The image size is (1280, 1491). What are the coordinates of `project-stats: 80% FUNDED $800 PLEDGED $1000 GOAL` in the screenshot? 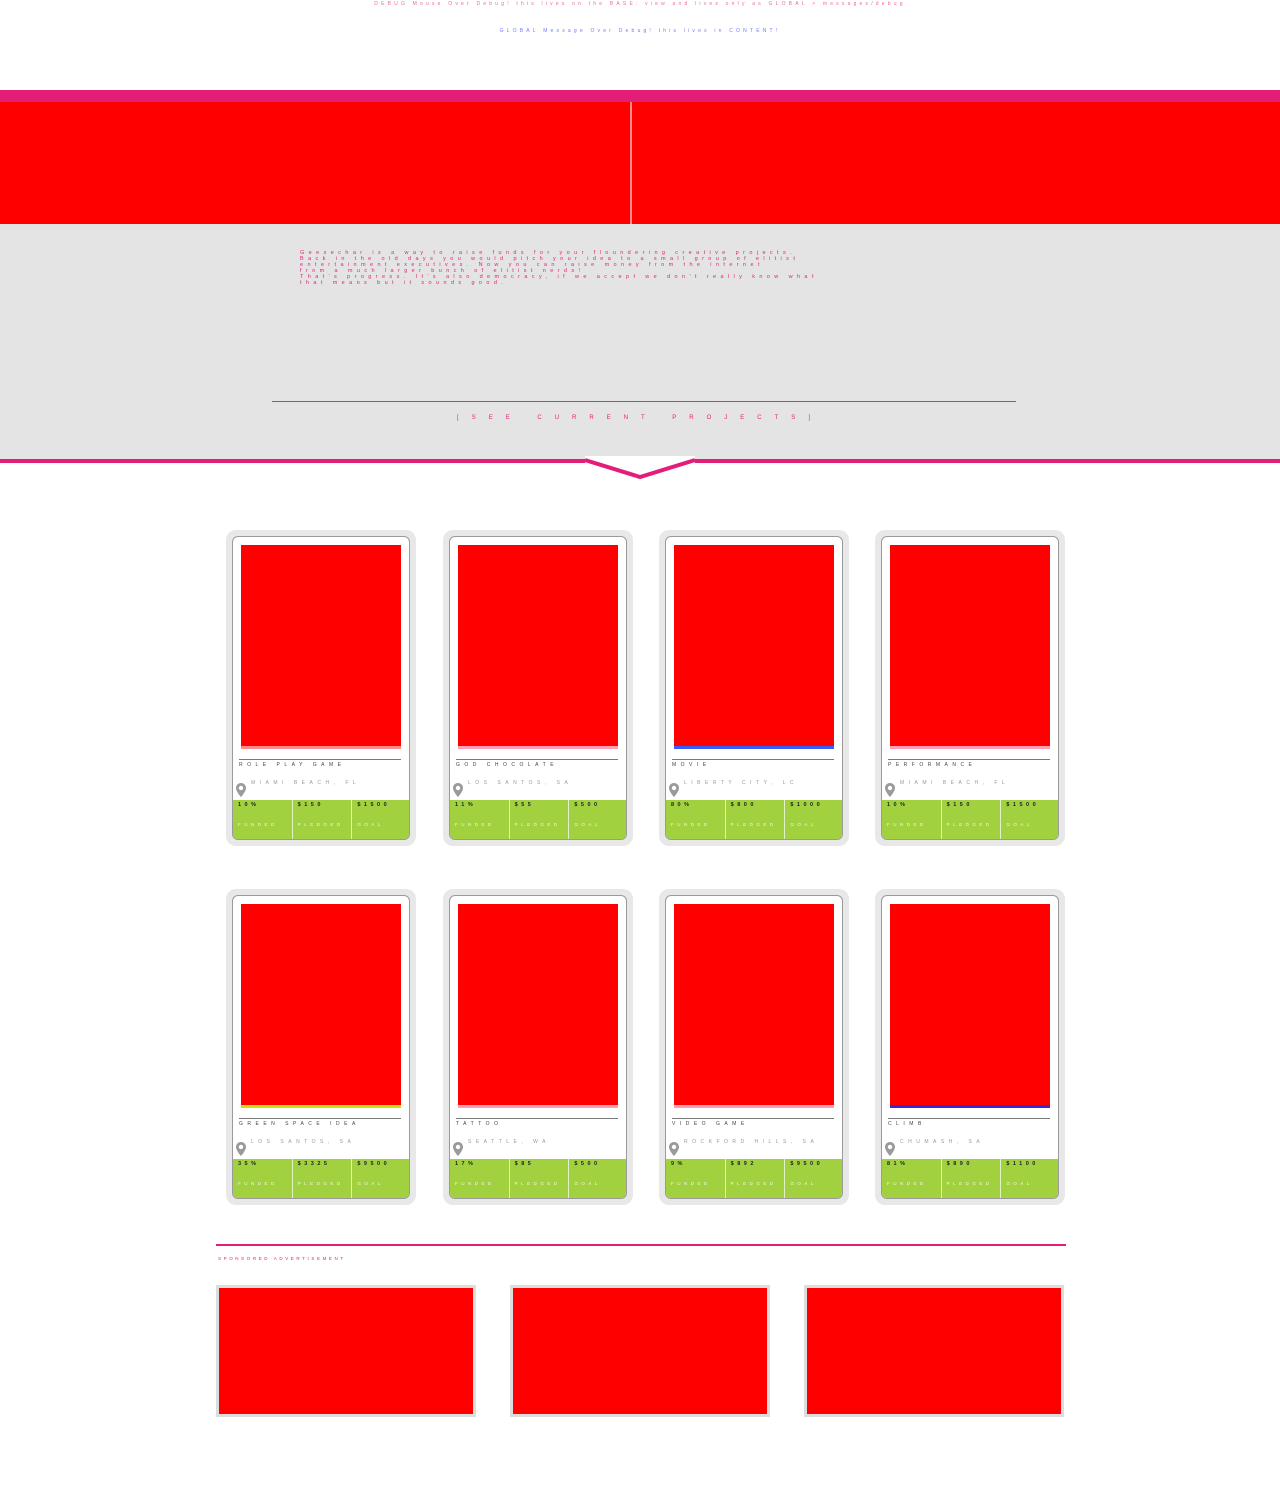 It's located at (754, 819).